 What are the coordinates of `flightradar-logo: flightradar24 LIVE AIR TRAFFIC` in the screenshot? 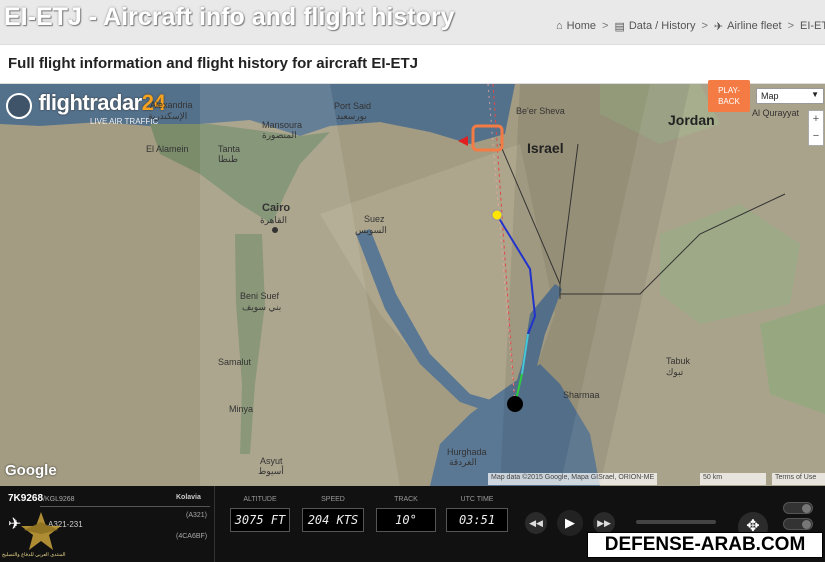 It's located at (86, 108).